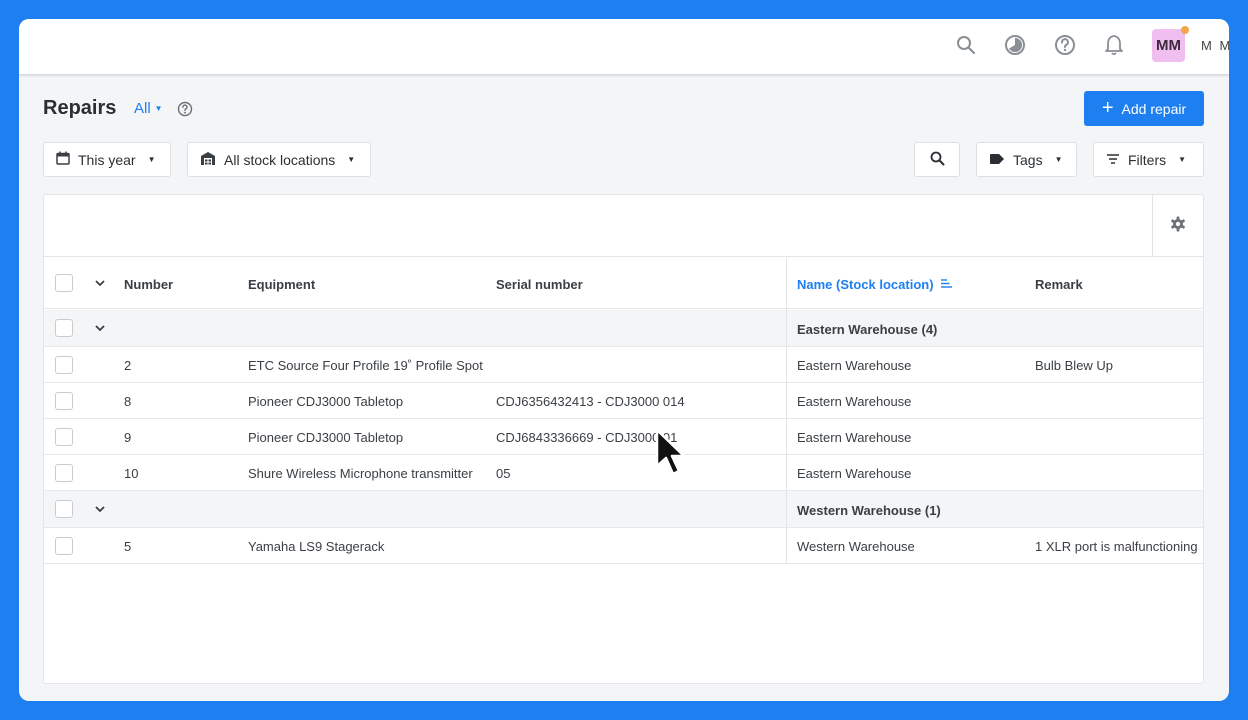  Describe the element at coordinates (128, 546) in the screenshot. I see `cell-number: 5` at that location.